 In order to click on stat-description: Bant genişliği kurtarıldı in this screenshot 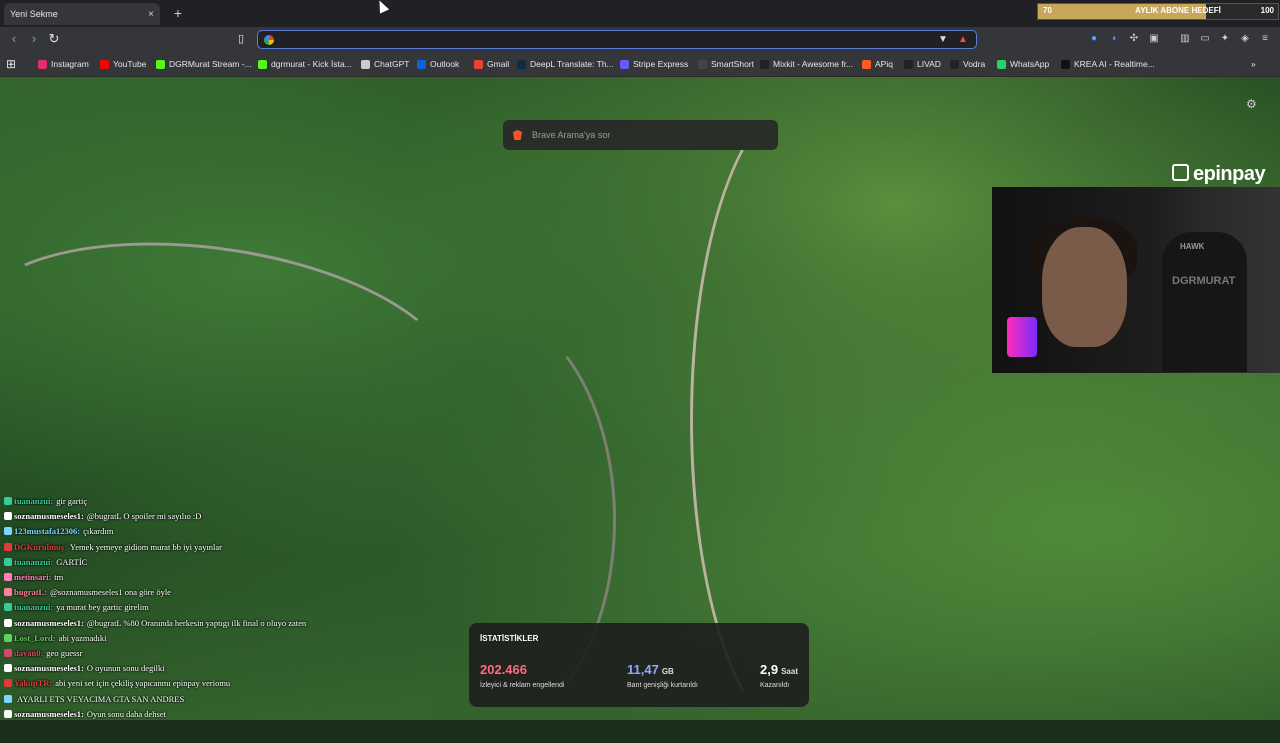, I will do `click(662, 685)`.